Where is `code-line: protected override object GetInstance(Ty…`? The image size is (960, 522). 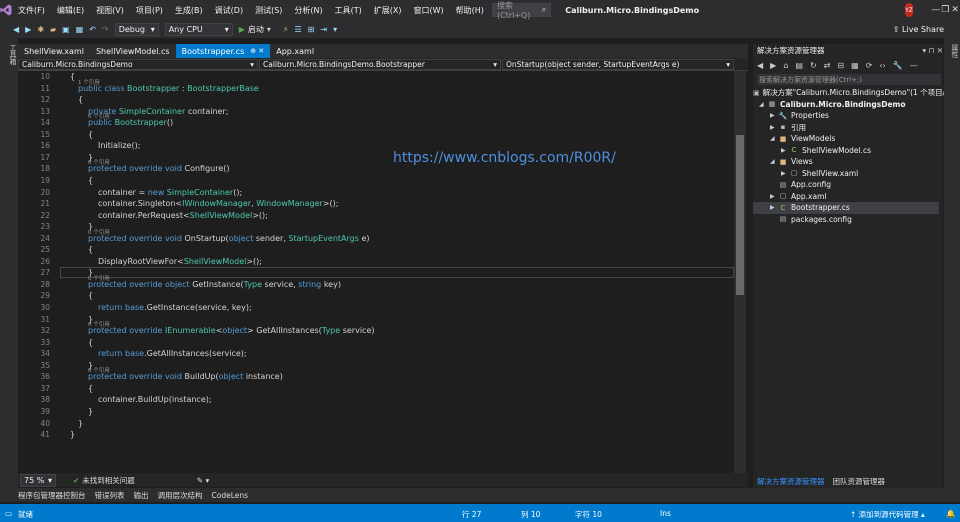
code-line: protected override object GetInstance(Ty… is located at coordinates (214, 284).